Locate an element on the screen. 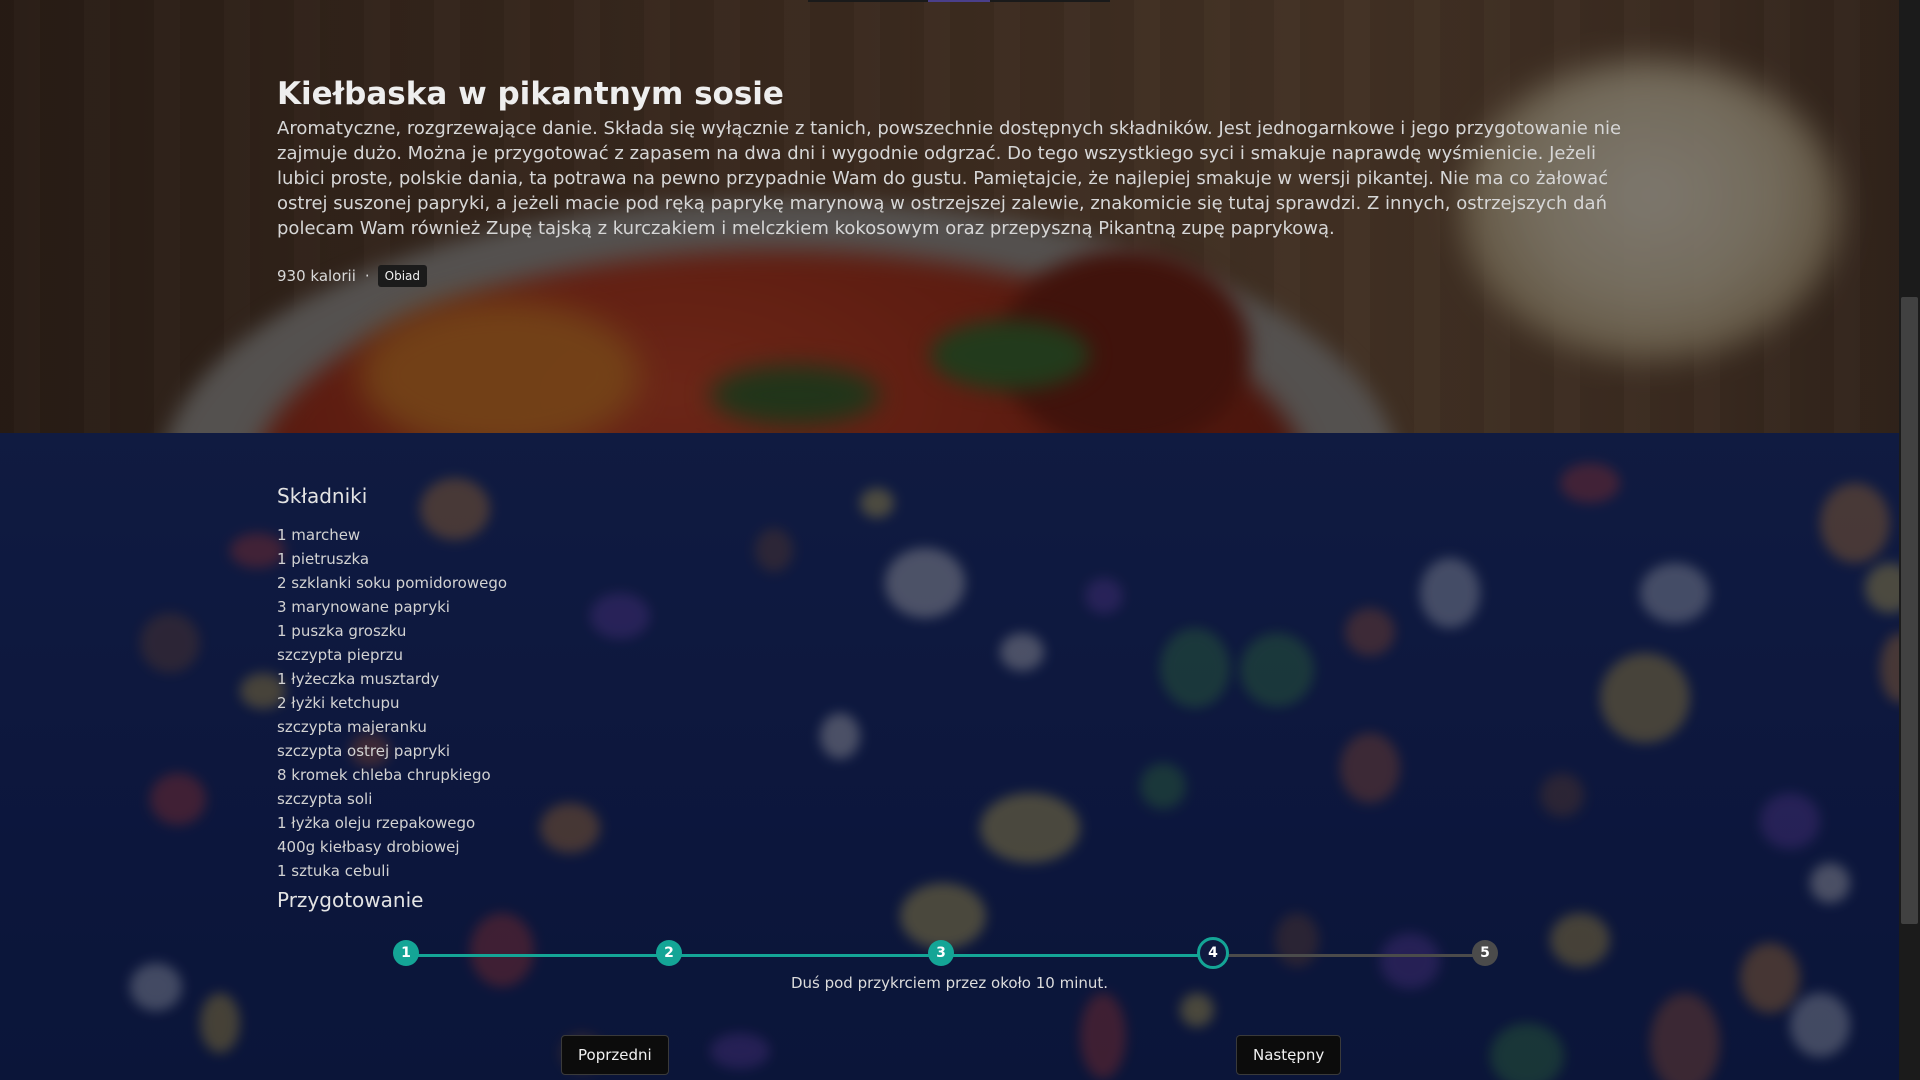 The image size is (1920, 1080). ingredient-item: 400g kiełbasy drobiowej is located at coordinates (368, 847).